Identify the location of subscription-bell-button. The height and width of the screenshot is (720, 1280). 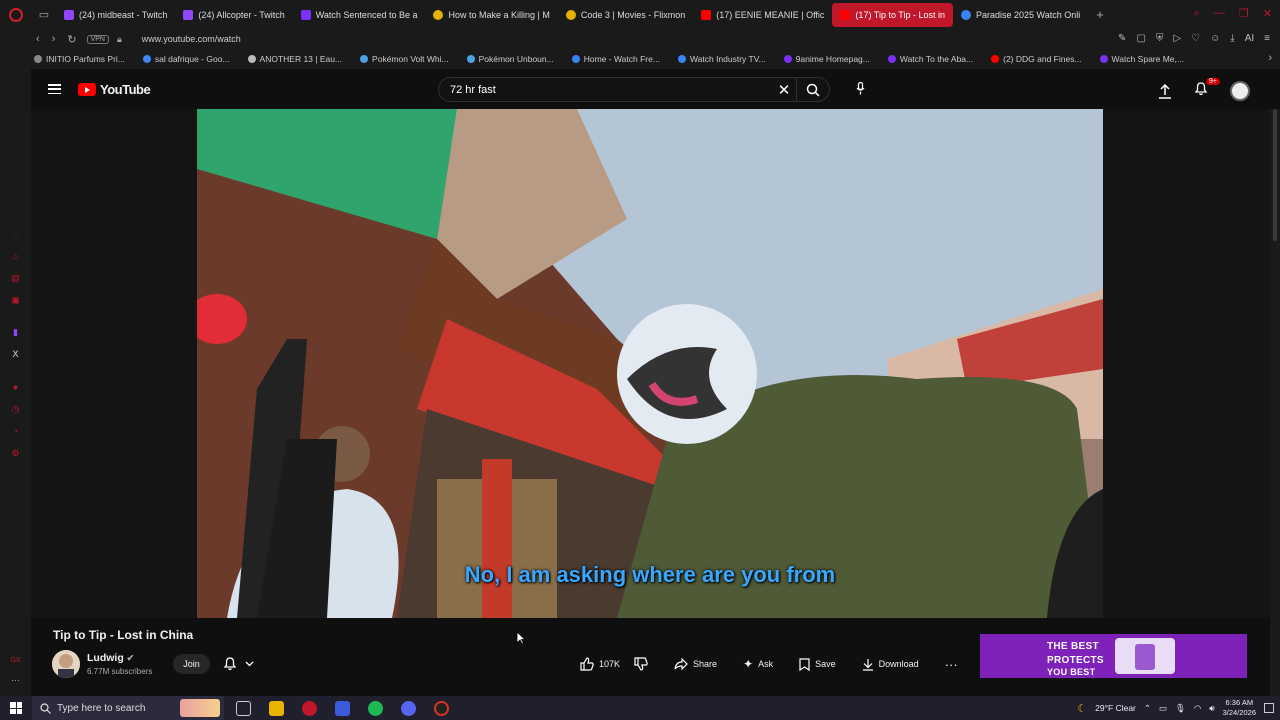
(238, 663).